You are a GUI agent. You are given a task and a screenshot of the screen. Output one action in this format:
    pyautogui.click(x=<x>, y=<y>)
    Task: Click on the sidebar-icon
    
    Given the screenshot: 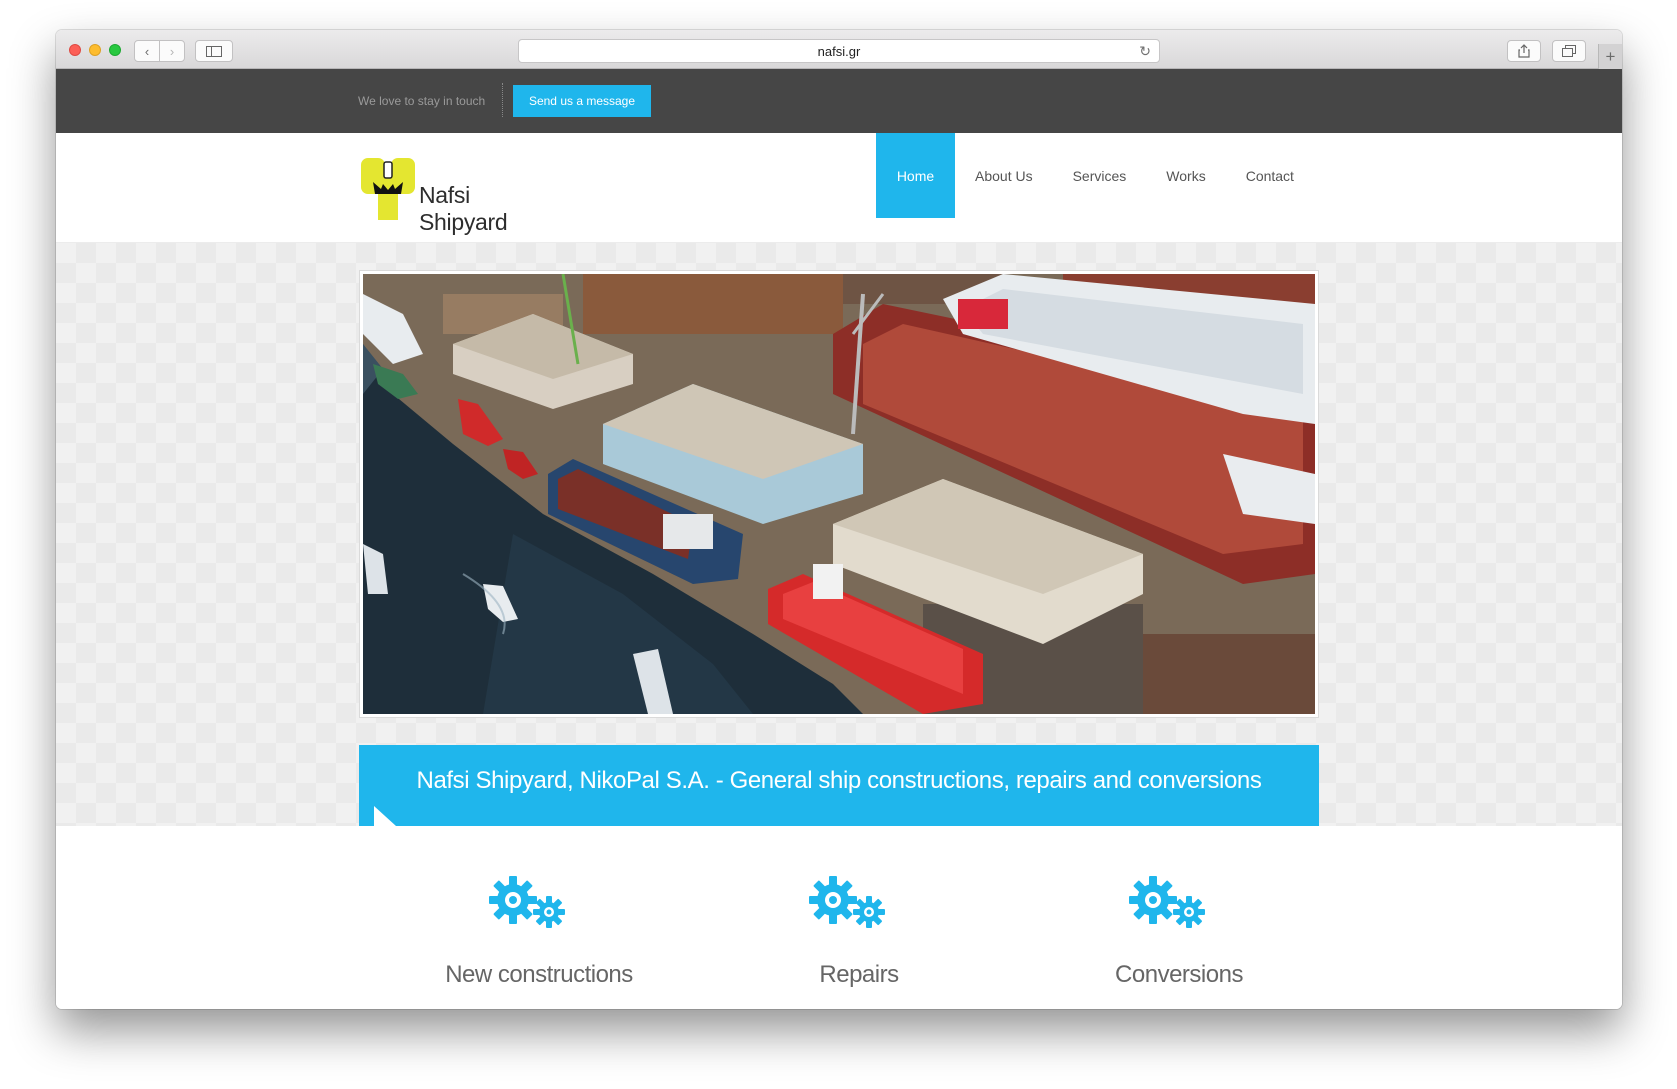 What is the action you would take?
    pyautogui.click(x=214, y=51)
    